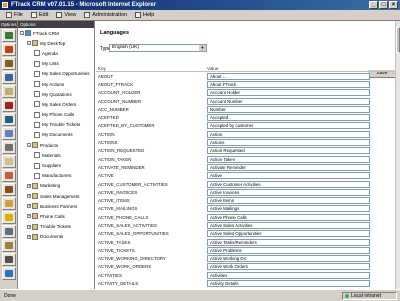  What do you see at coordinates (9, 35) in the screenshot?
I see `toolbar-home-button` at bounding box center [9, 35].